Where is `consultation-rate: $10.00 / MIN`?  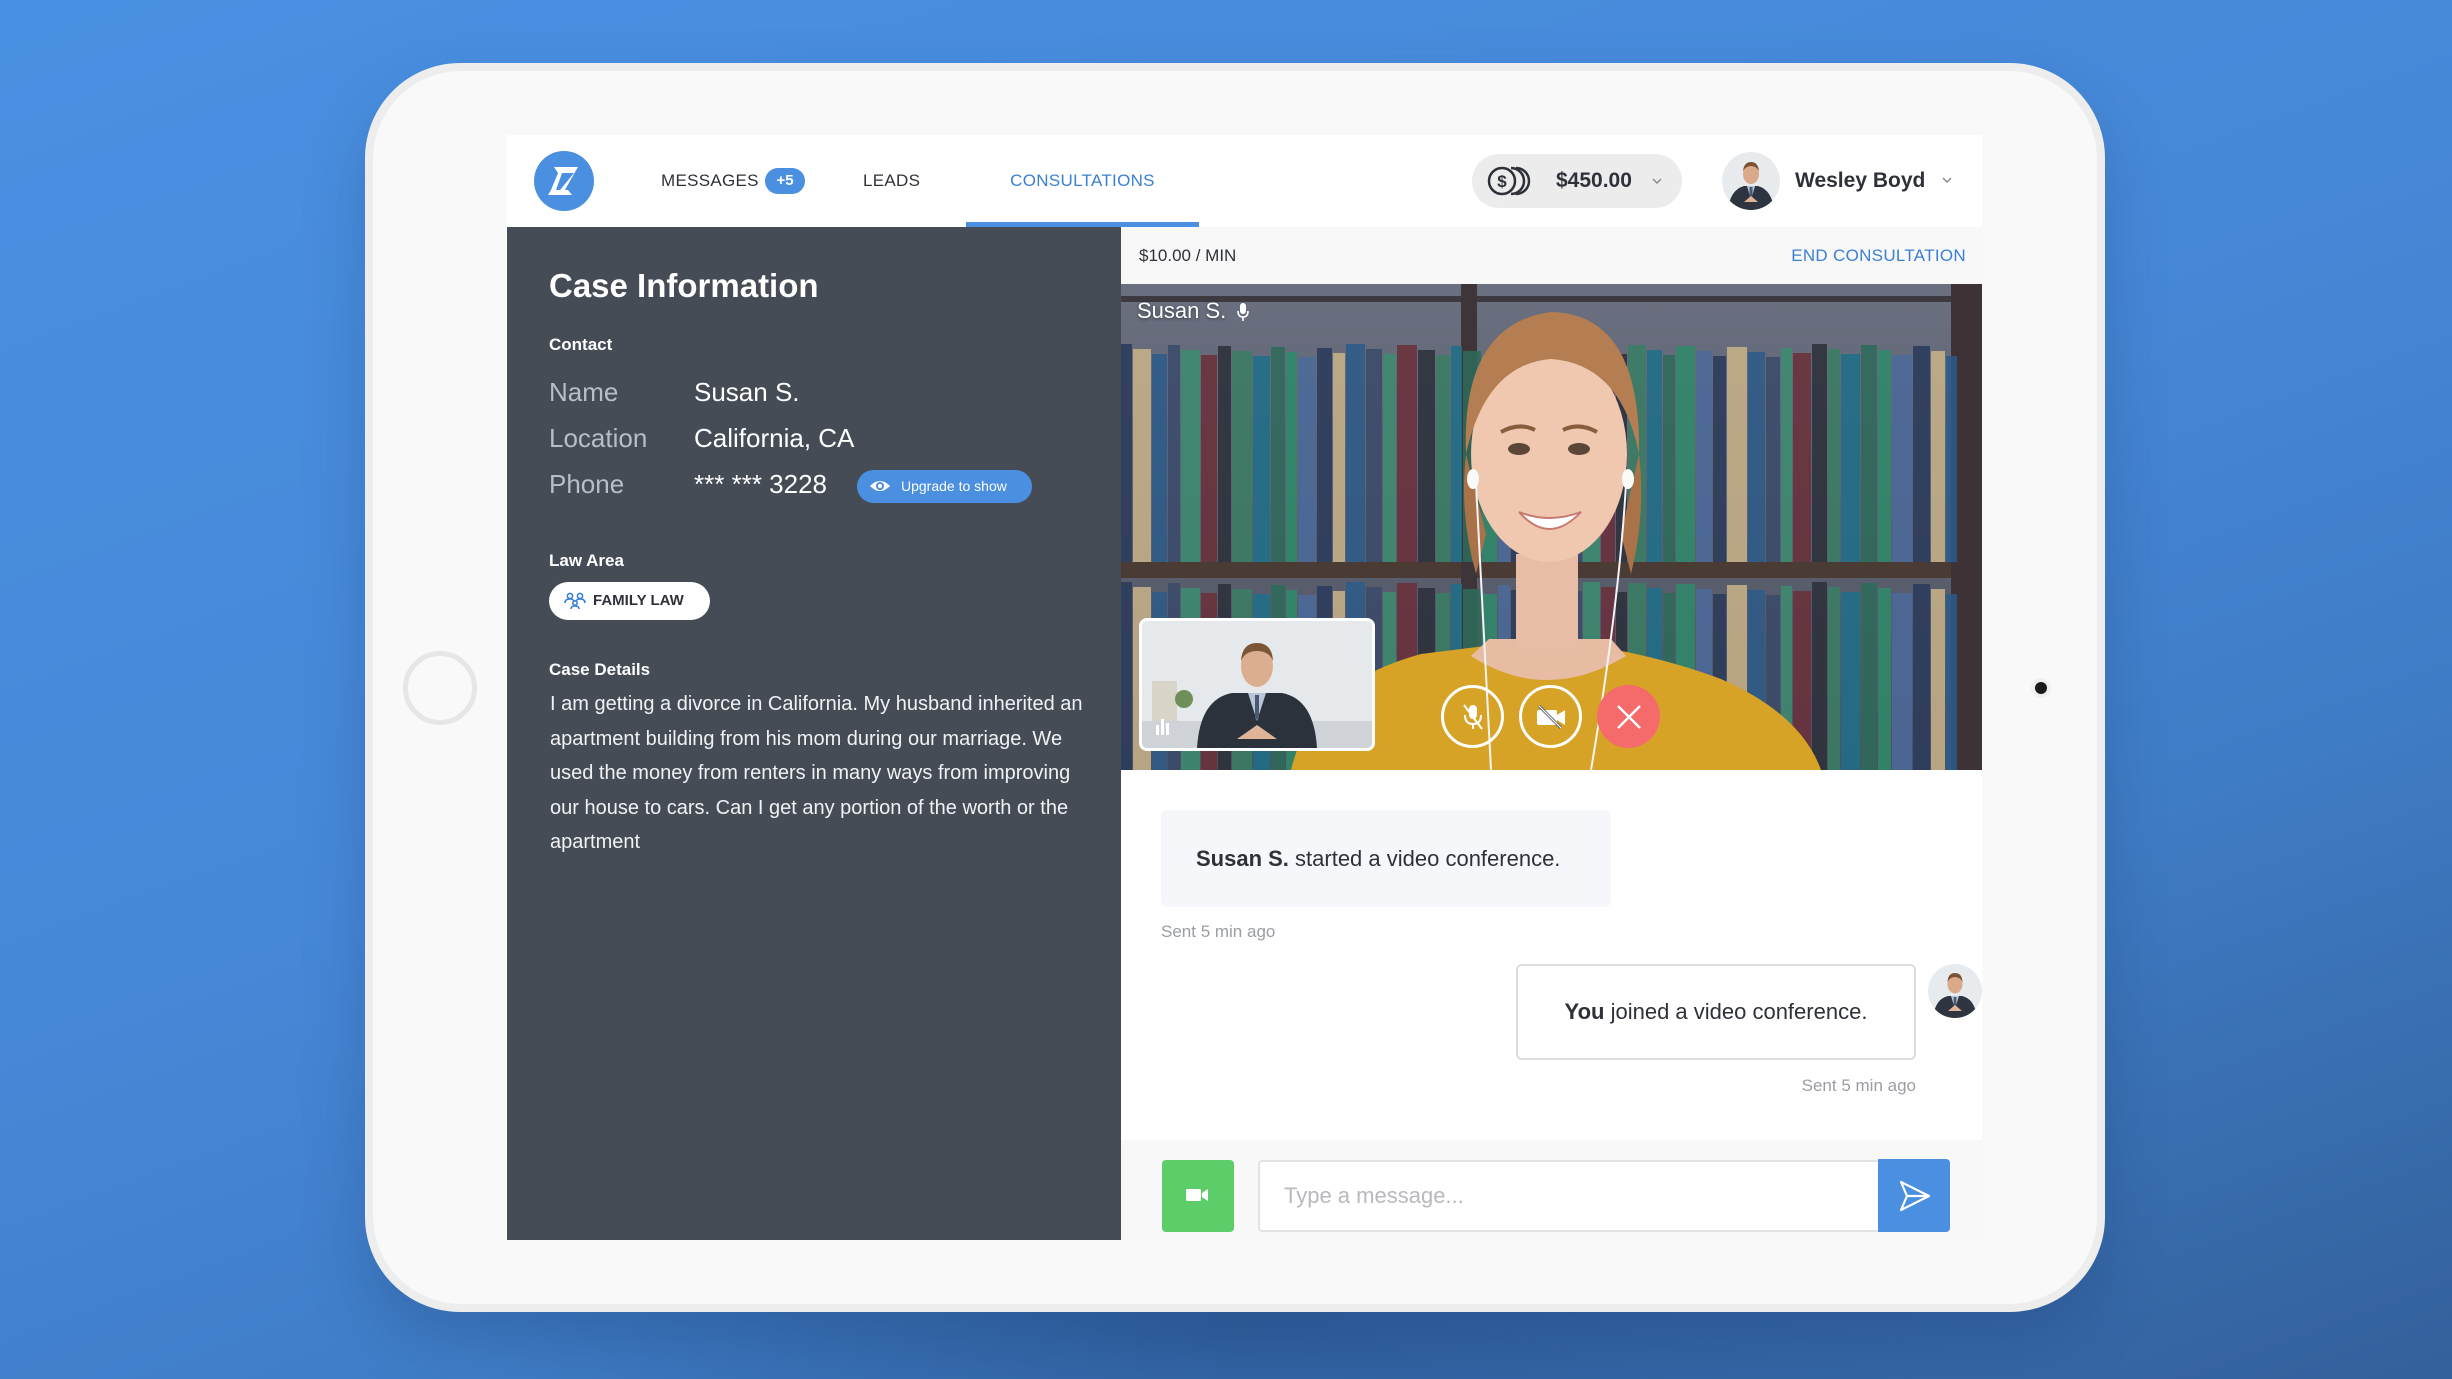 consultation-rate: $10.00 / MIN is located at coordinates (1188, 255).